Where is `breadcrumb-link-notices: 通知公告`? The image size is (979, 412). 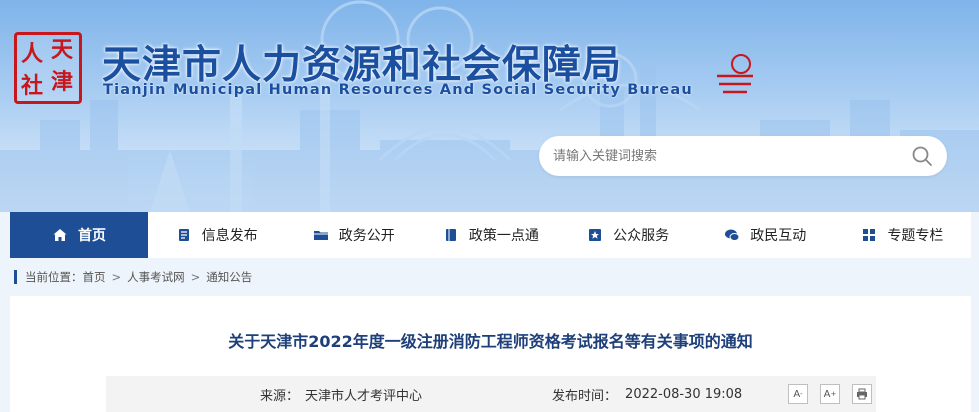
breadcrumb-link-notices: 通知公告 is located at coordinates (229, 277).